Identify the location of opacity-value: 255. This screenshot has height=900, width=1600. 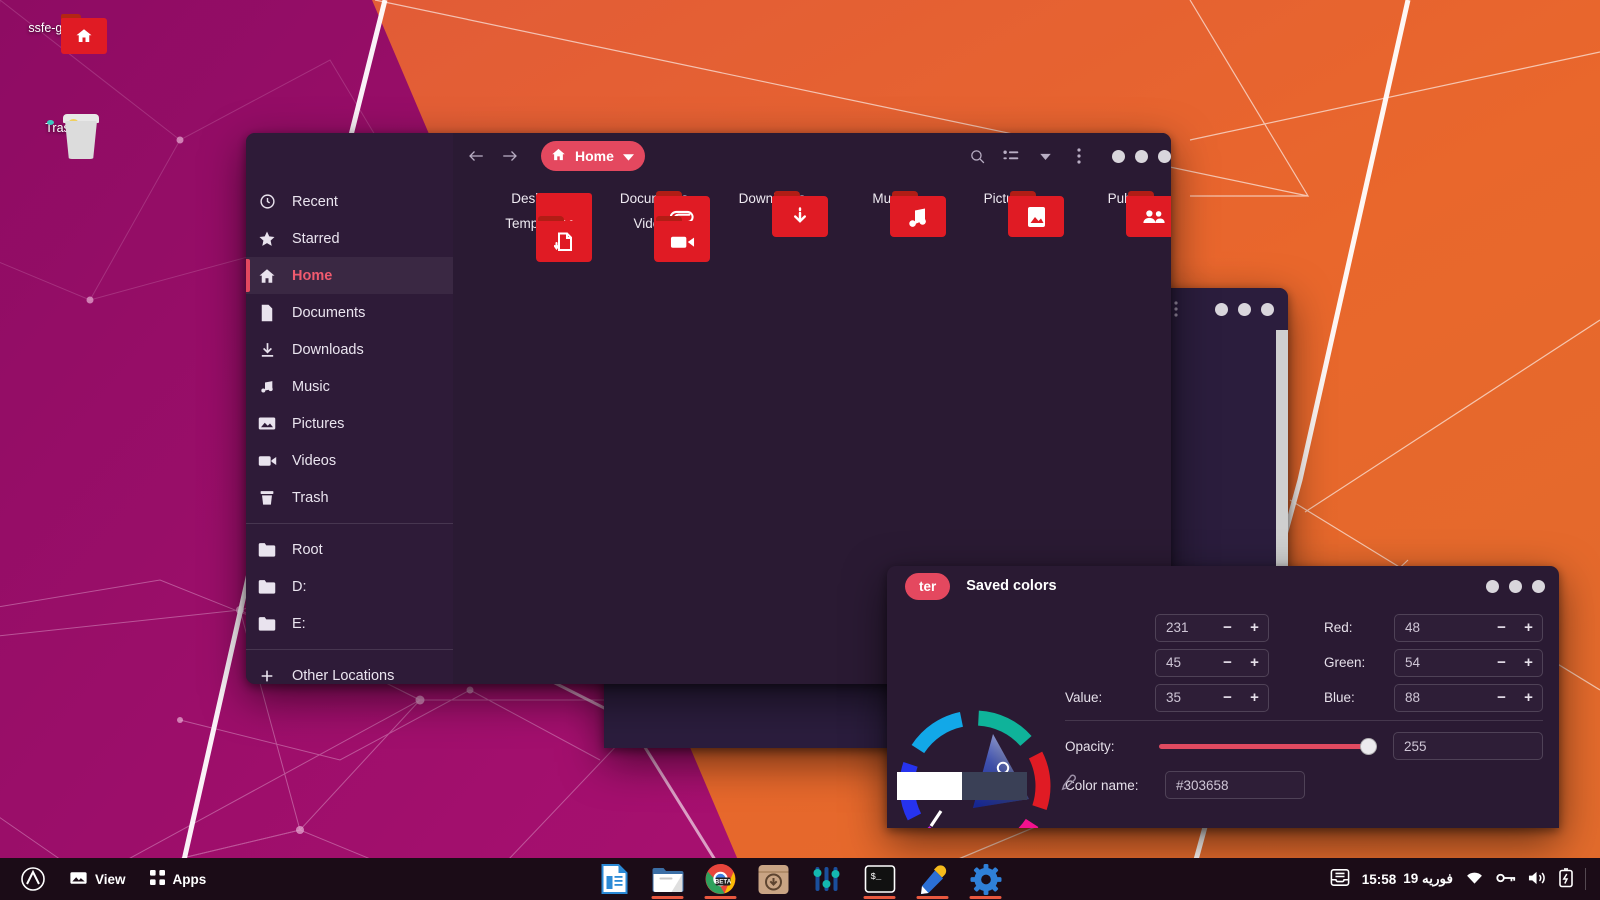
(1468, 746).